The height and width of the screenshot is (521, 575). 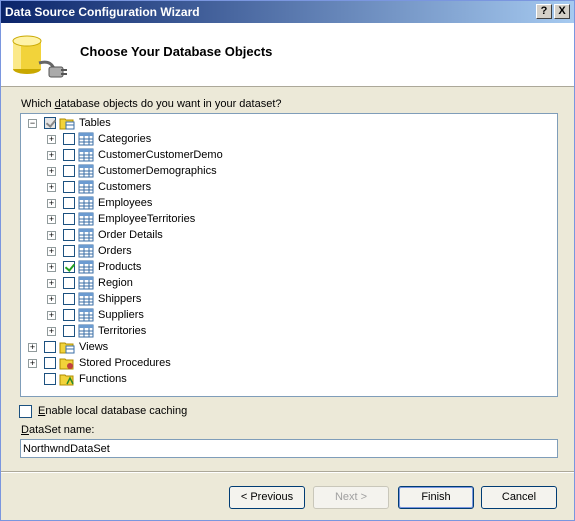 I want to click on window-title: Data Source Configuration Wizard, so click(x=102, y=12).